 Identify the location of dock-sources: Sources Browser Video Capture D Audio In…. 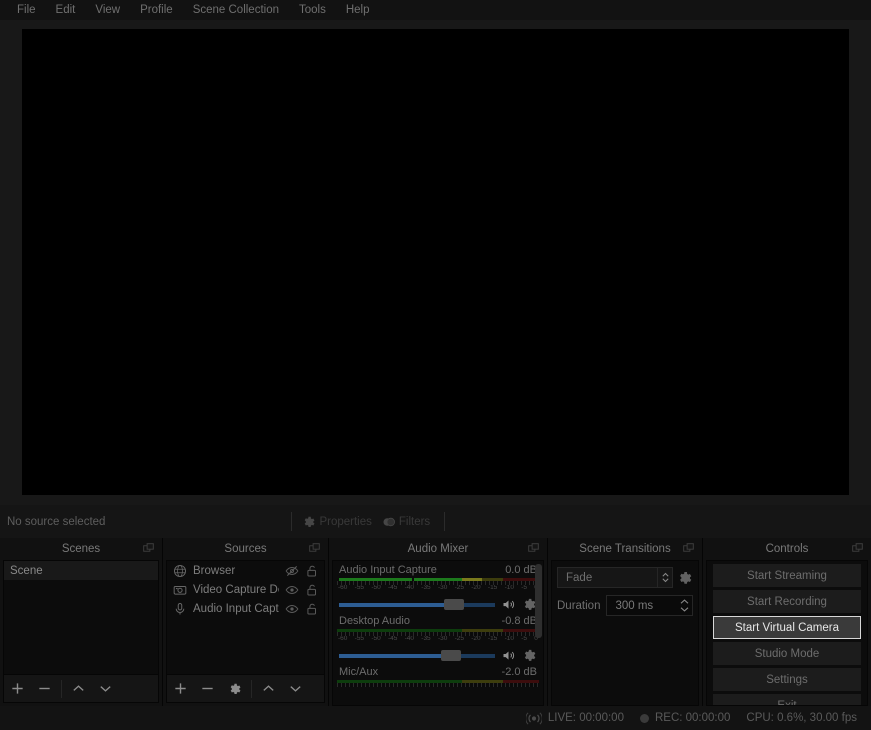
(246, 622).